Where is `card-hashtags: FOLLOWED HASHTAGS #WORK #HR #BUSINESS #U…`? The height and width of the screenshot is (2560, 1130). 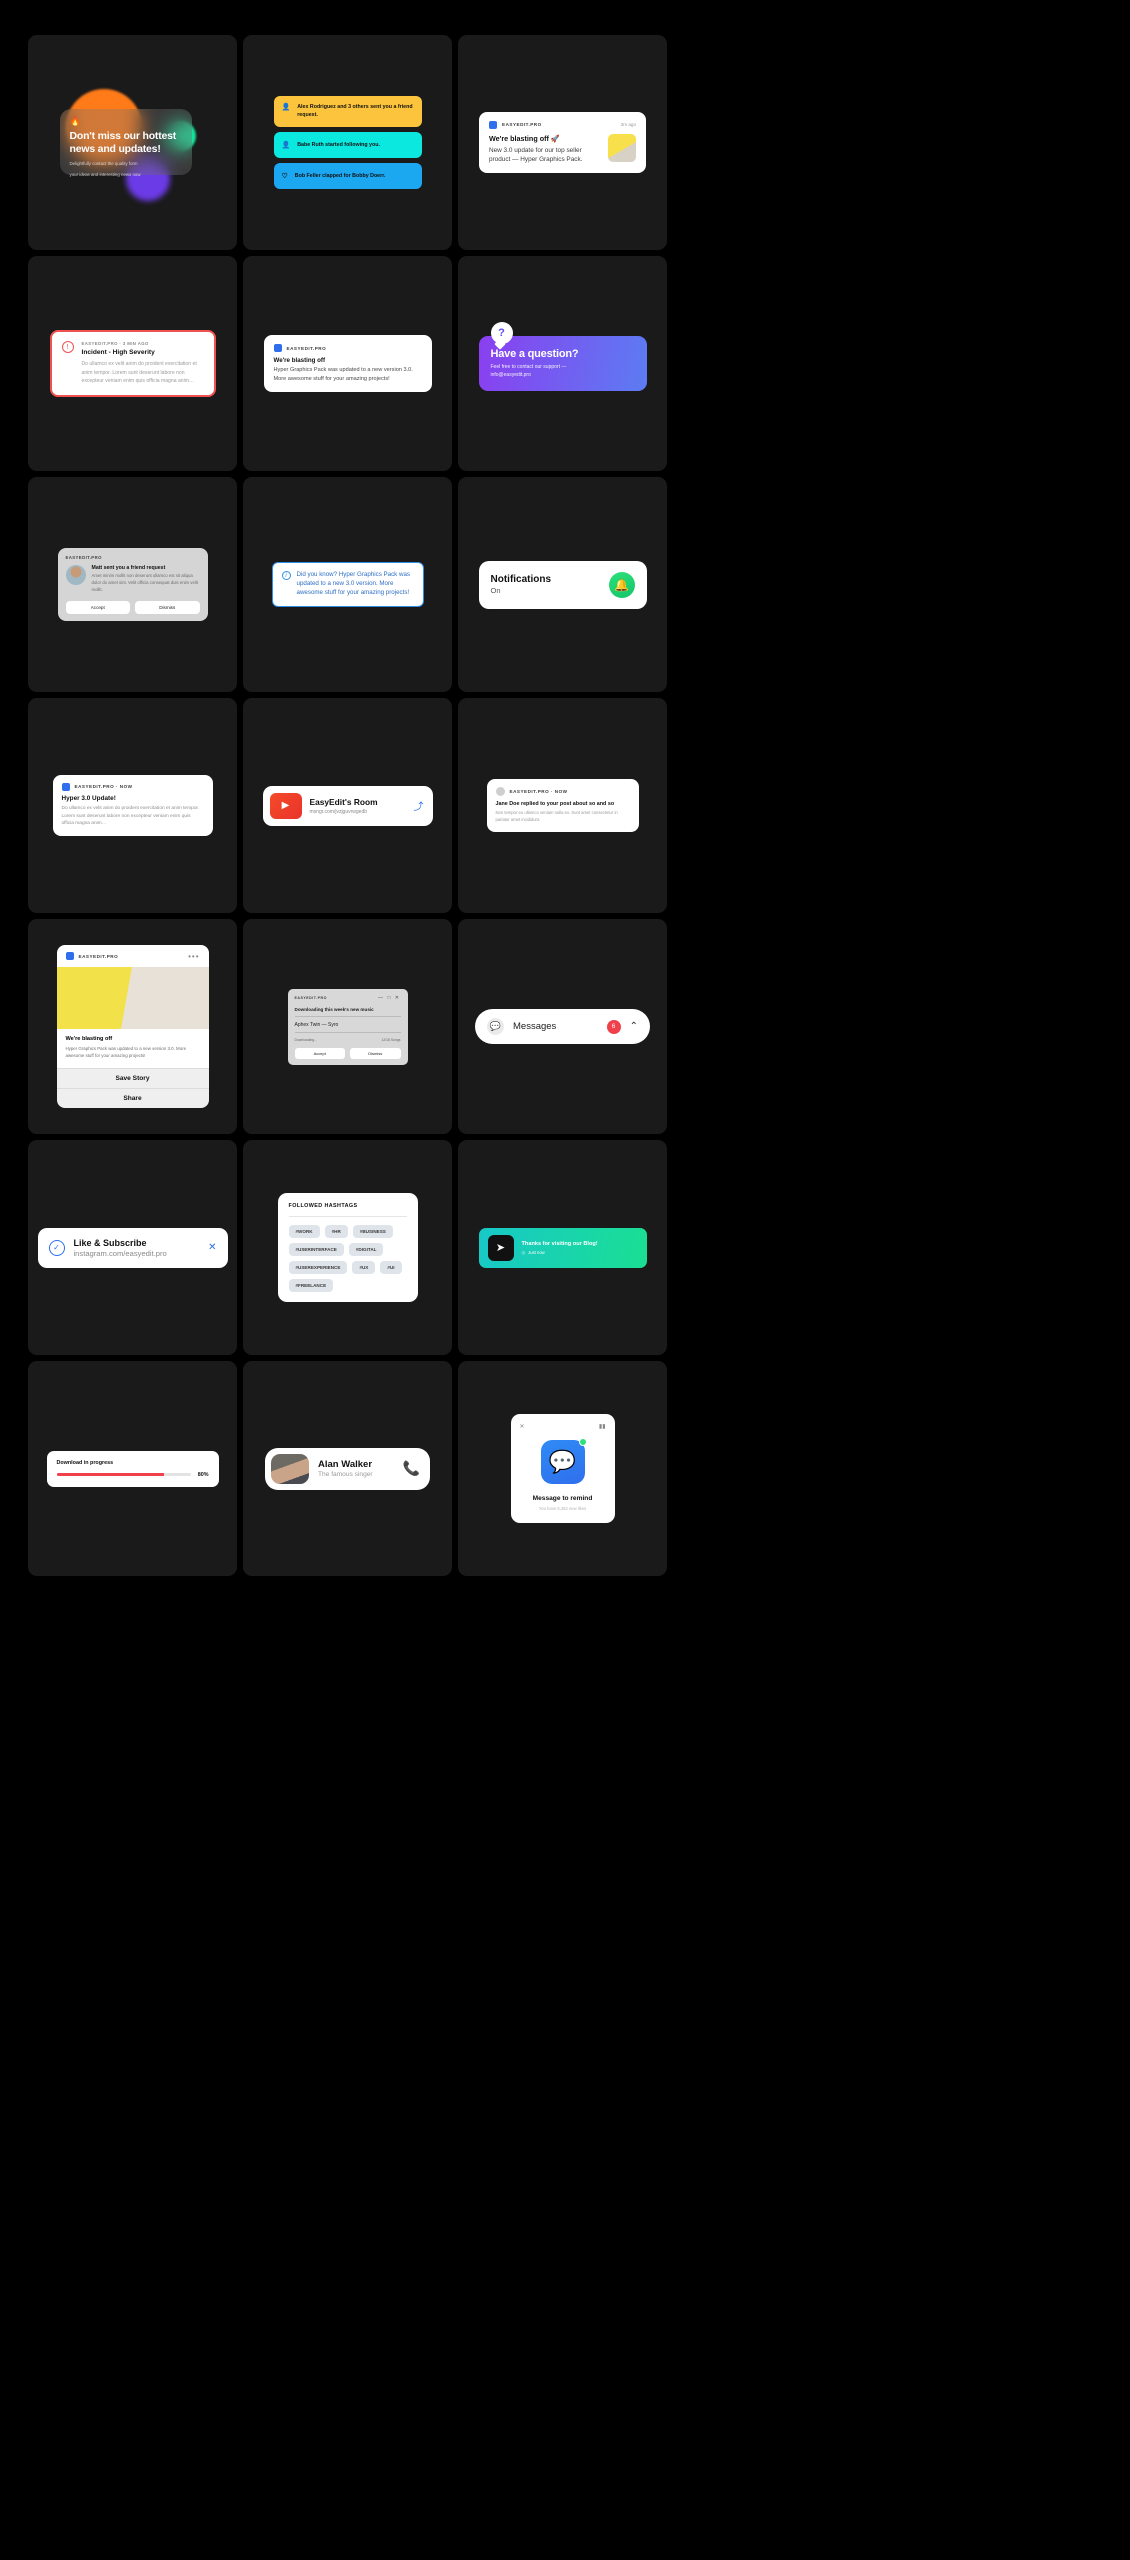 card-hashtags: FOLLOWED HASHTAGS #WORK #HR #BUSINESS #U… is located at coordinates (347, 1247).